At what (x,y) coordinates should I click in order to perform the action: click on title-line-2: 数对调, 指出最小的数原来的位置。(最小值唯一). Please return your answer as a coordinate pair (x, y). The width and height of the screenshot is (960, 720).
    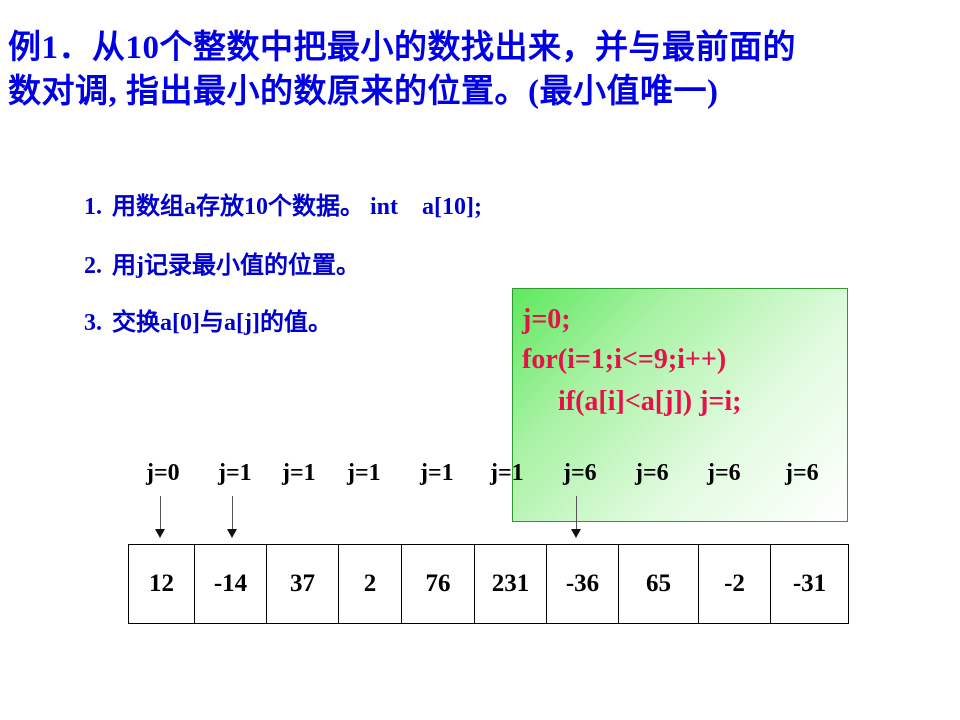
    Looking at the image, I should click on (363, 92).